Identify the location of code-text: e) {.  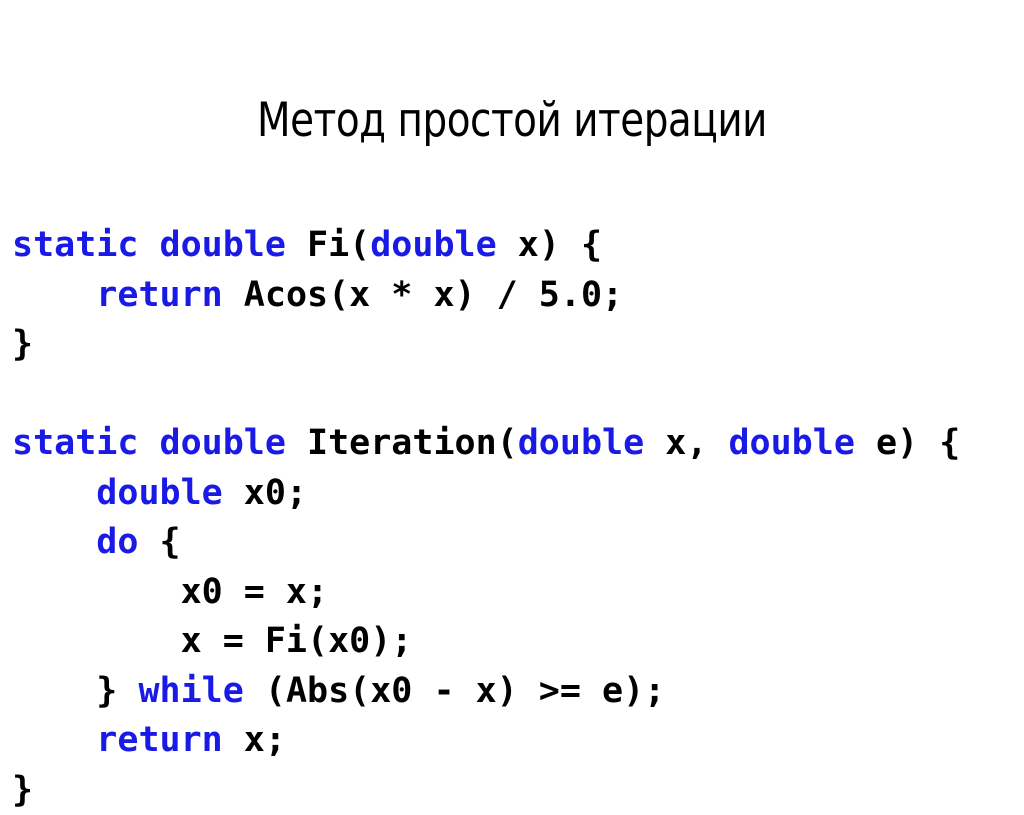
(907, 443).